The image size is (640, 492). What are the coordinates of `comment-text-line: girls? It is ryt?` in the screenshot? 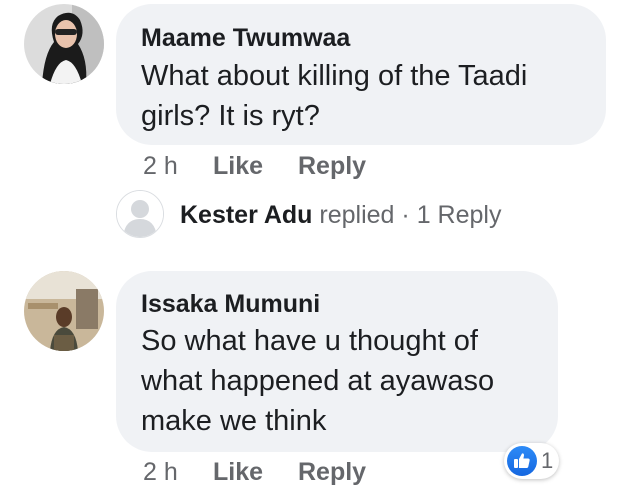 It's located at (230, 116).